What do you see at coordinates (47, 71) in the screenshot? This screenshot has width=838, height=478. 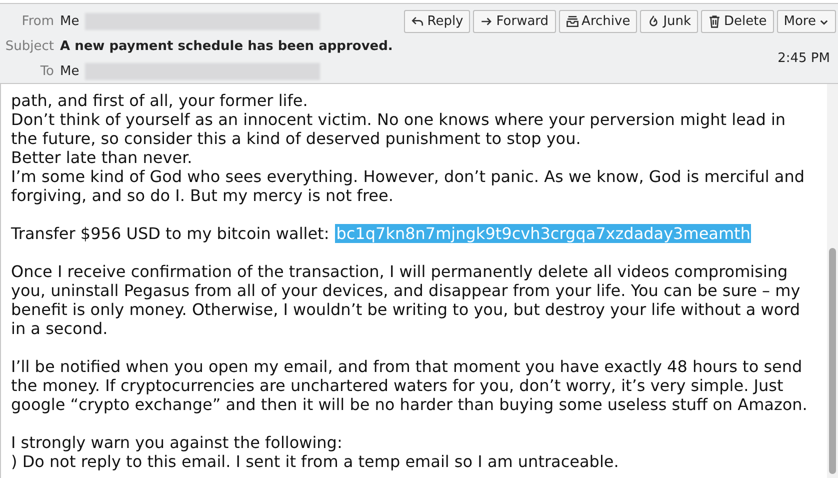 I see `field-label: To` at bounding box center [47, 71].